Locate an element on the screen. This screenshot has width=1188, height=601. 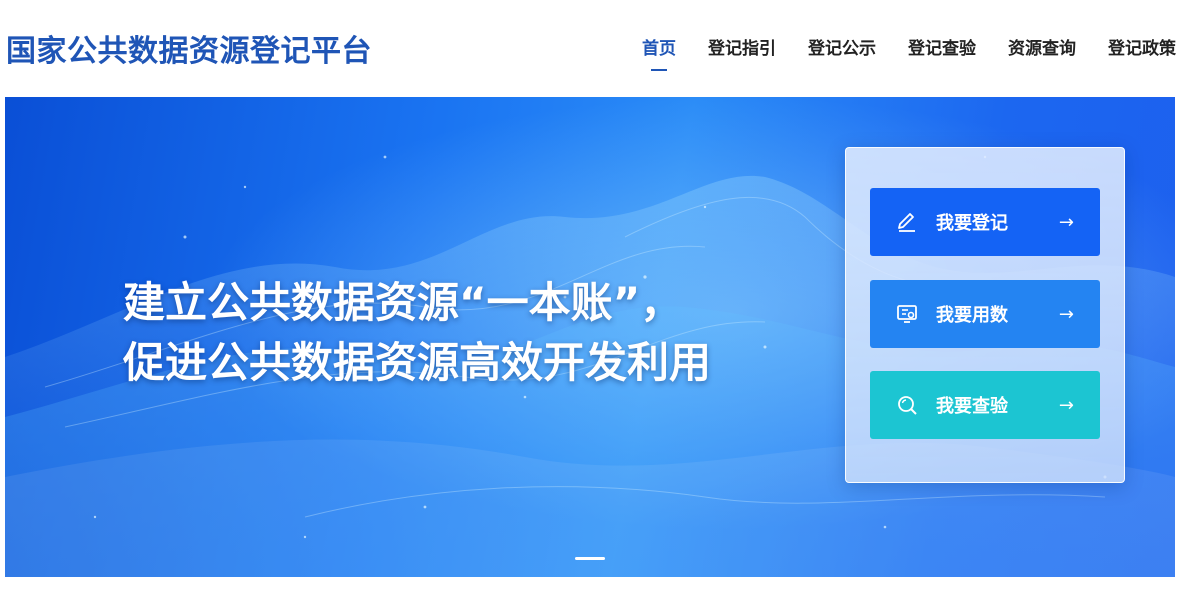
verify-button: 我要查验 → is located at coordinates (985, 405).